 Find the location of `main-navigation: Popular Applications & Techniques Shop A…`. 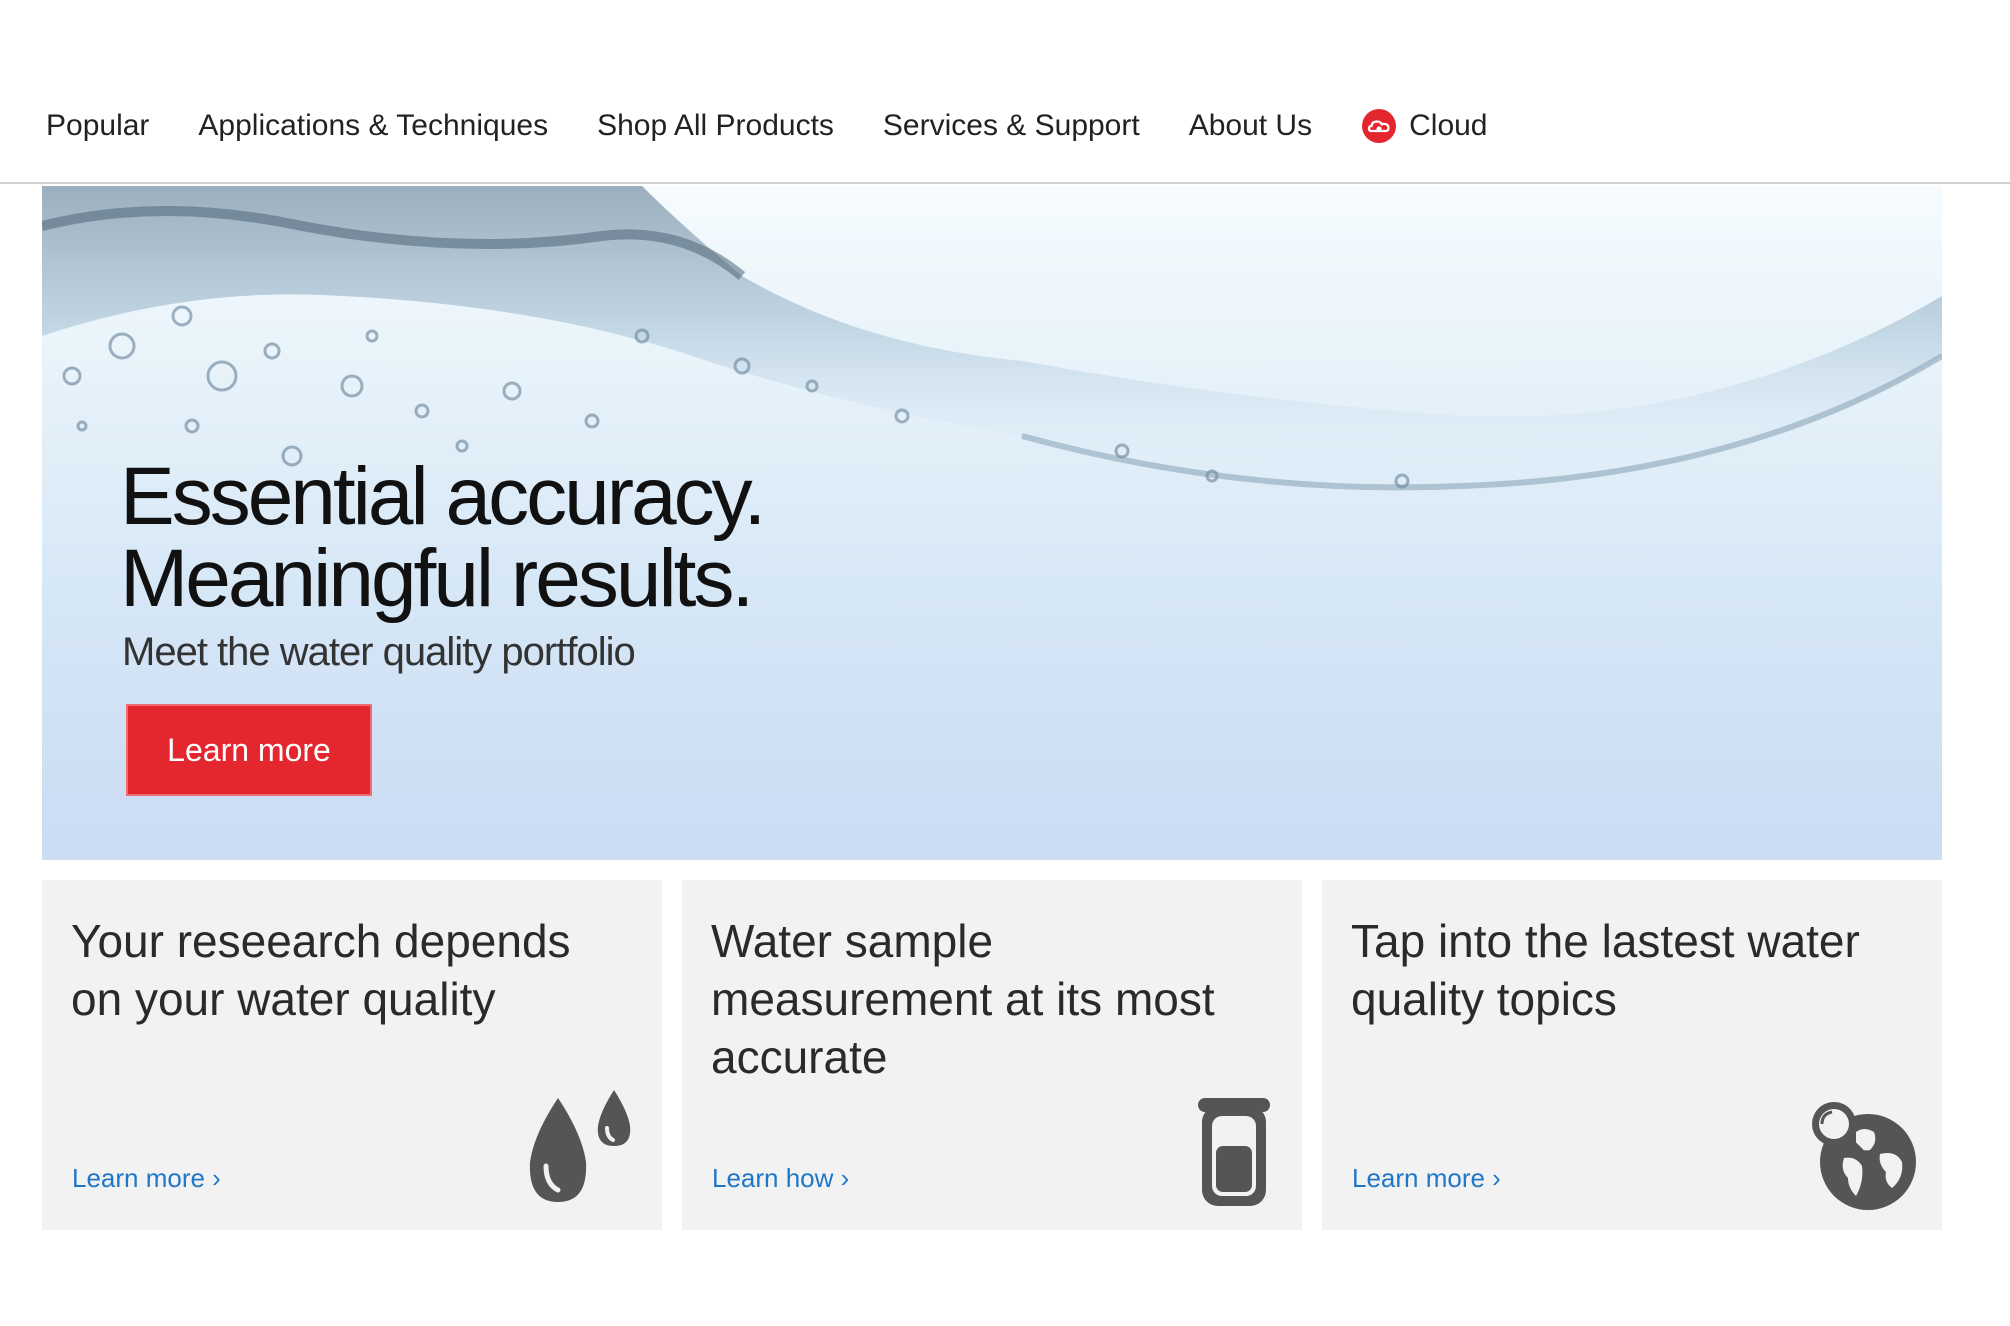

main-navigation: Popular Applications & Techniques Shop A… is located at coordinates (1005, 92).